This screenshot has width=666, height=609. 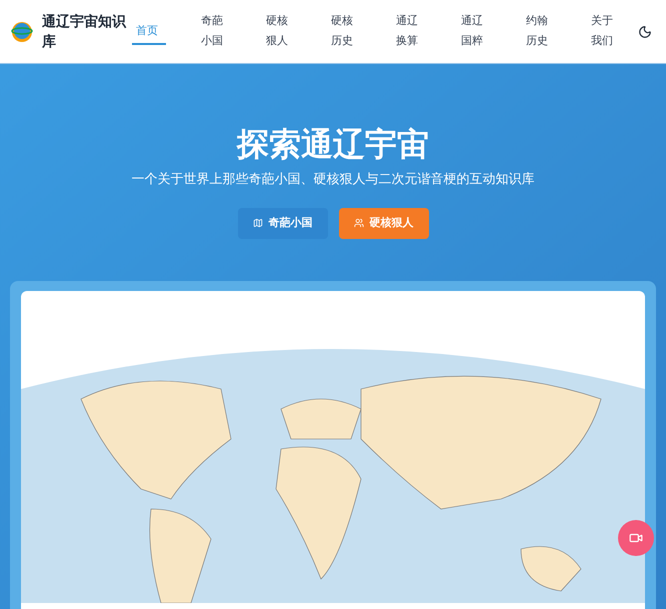 I want to click on nav-link: 关于我们, so click(x=604, y=31).